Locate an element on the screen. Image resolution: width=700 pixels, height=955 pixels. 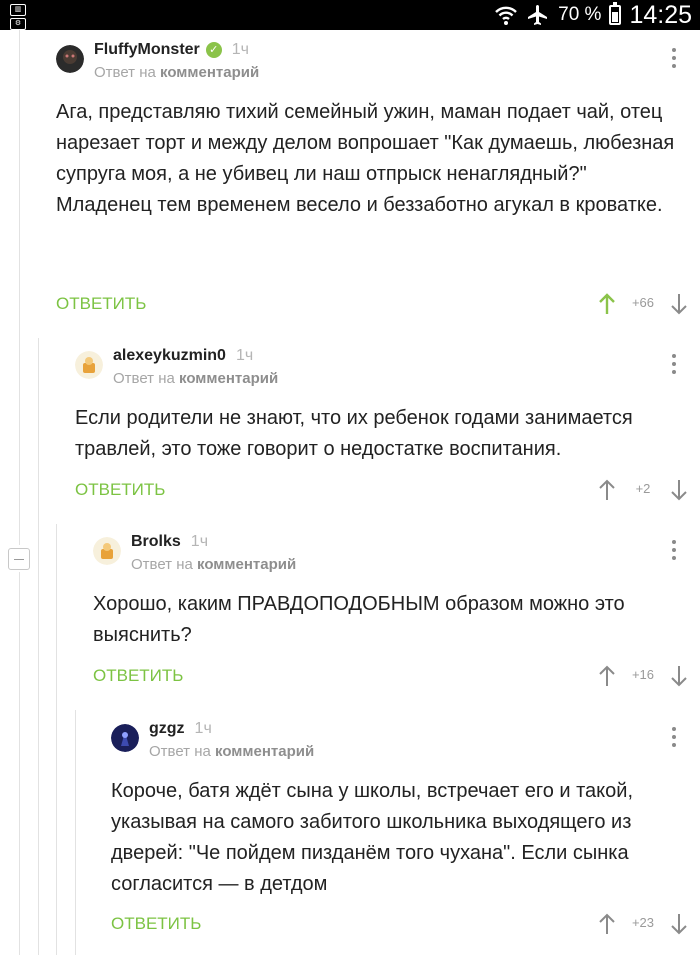
author-name: alexeykuzmin0 1ч is located at coordinates (183, 356).